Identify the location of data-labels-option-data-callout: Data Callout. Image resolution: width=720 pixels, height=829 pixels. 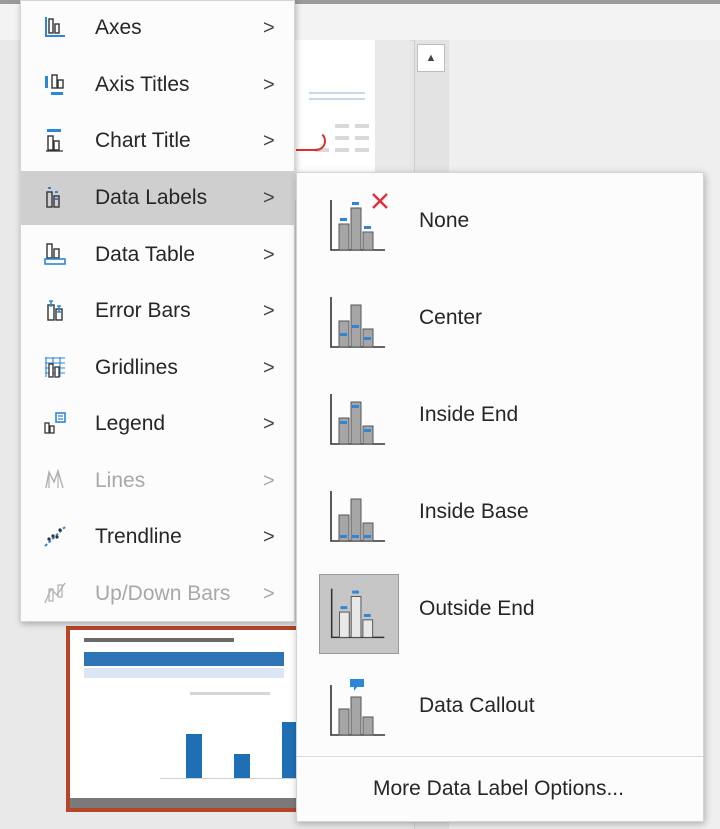
(500, 706).